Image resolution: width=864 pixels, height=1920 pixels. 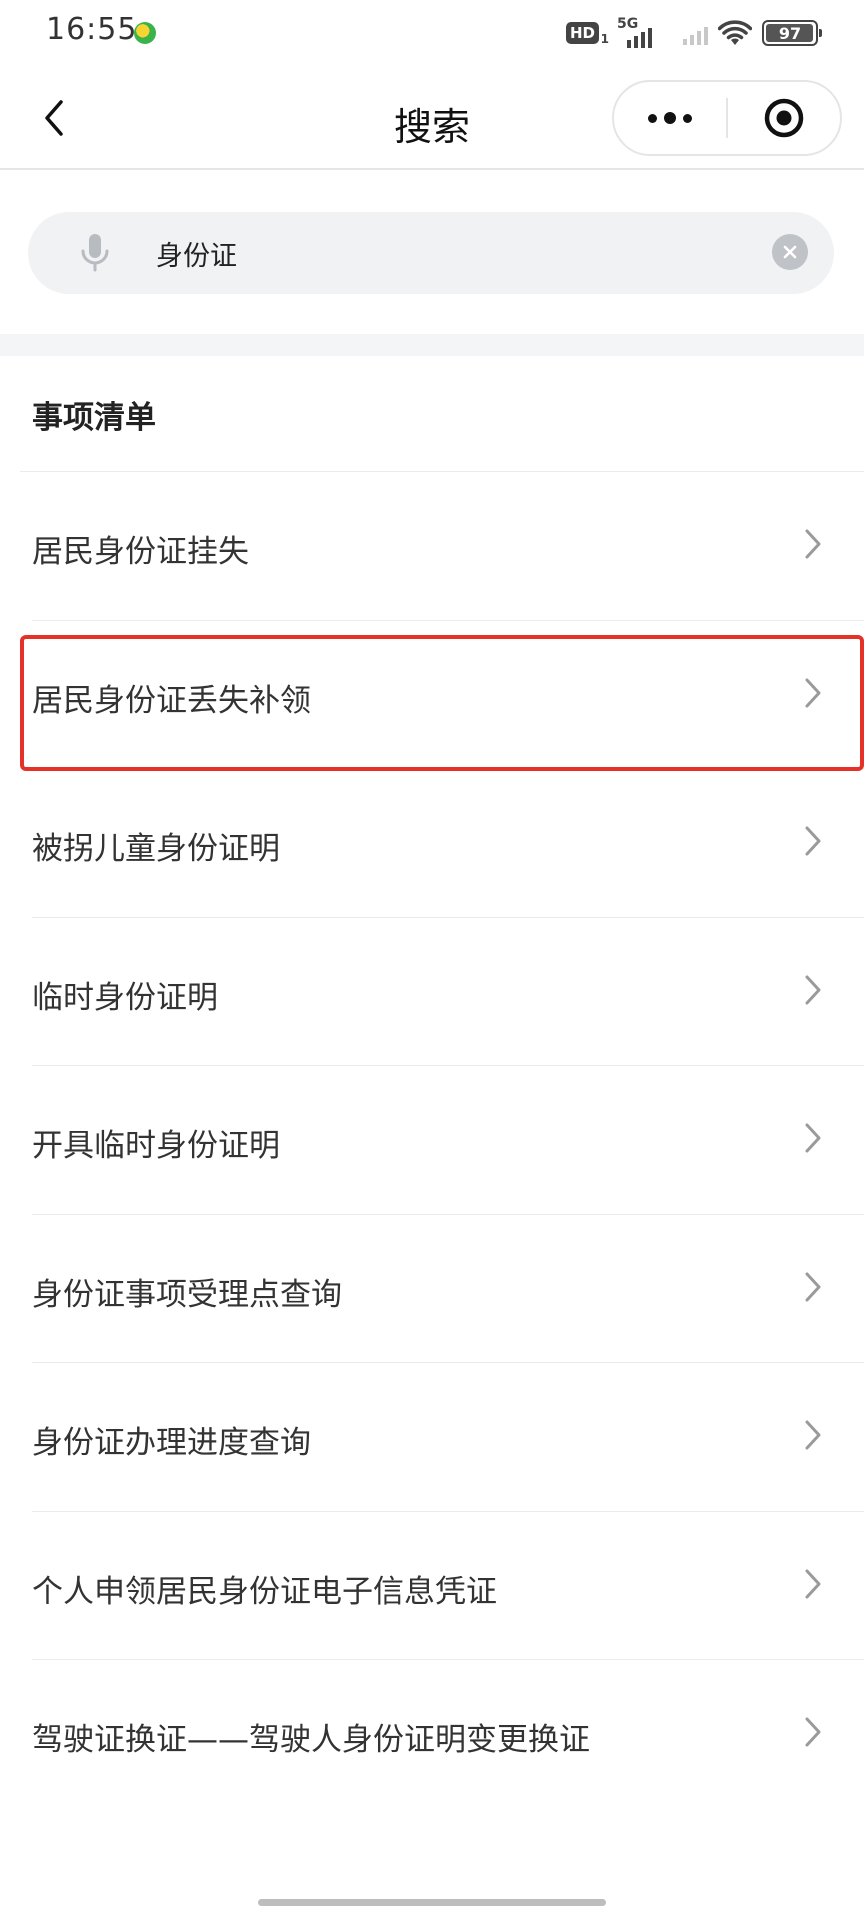 What do you see at coordinates (670, 118) in the screenshot?
I see `more-button` at bounding box center [670, 118].